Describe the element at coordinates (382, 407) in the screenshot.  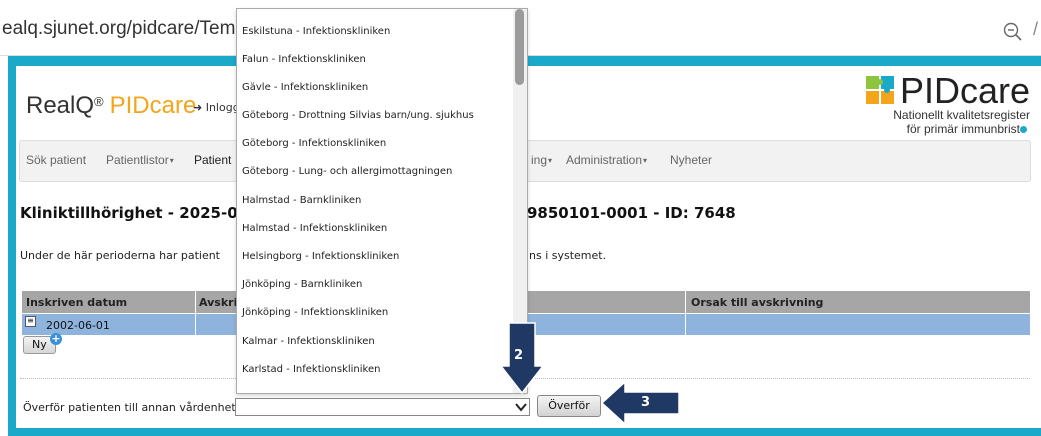
I see `transfer-unit-select` at that location.